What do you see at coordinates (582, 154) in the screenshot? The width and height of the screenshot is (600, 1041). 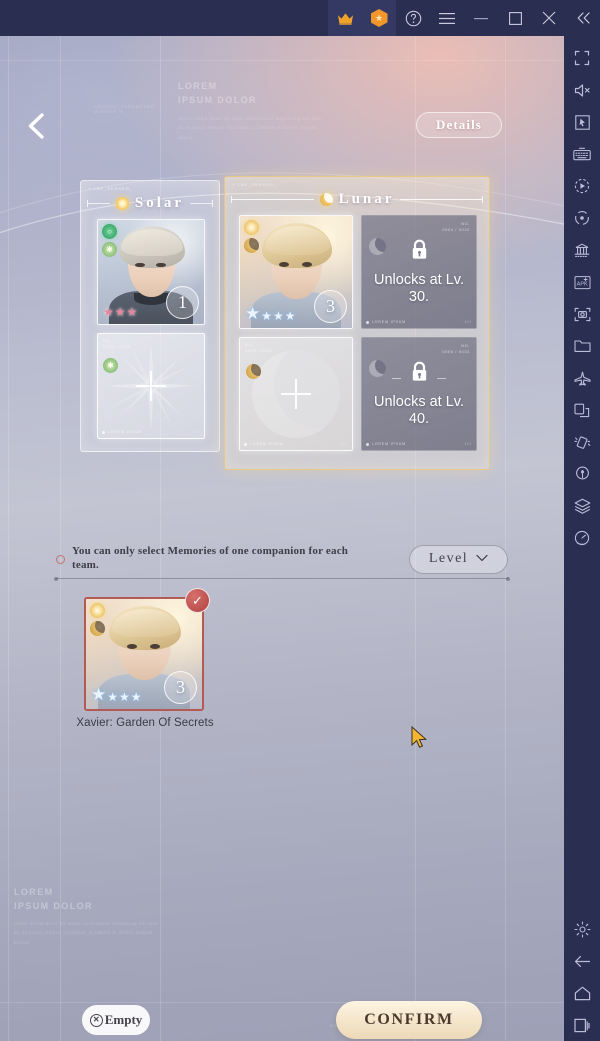 I see `keyboard-icon` at bounding box center [582, 154].